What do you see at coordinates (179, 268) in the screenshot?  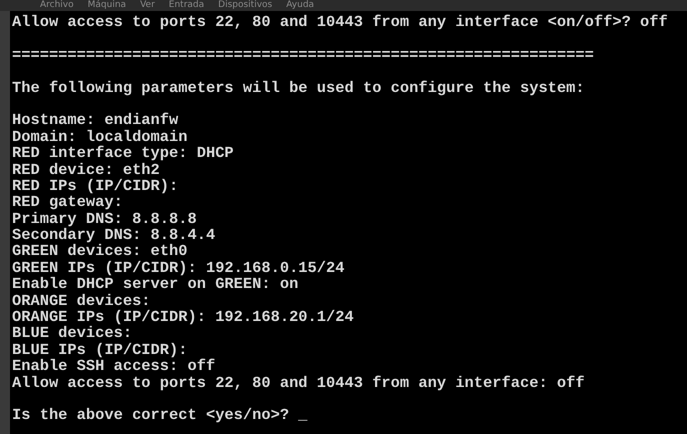 I see `console-line: GREEN IPs (IP/CIDR): 192.168.0.15/24` at bounding box center [179, 268].